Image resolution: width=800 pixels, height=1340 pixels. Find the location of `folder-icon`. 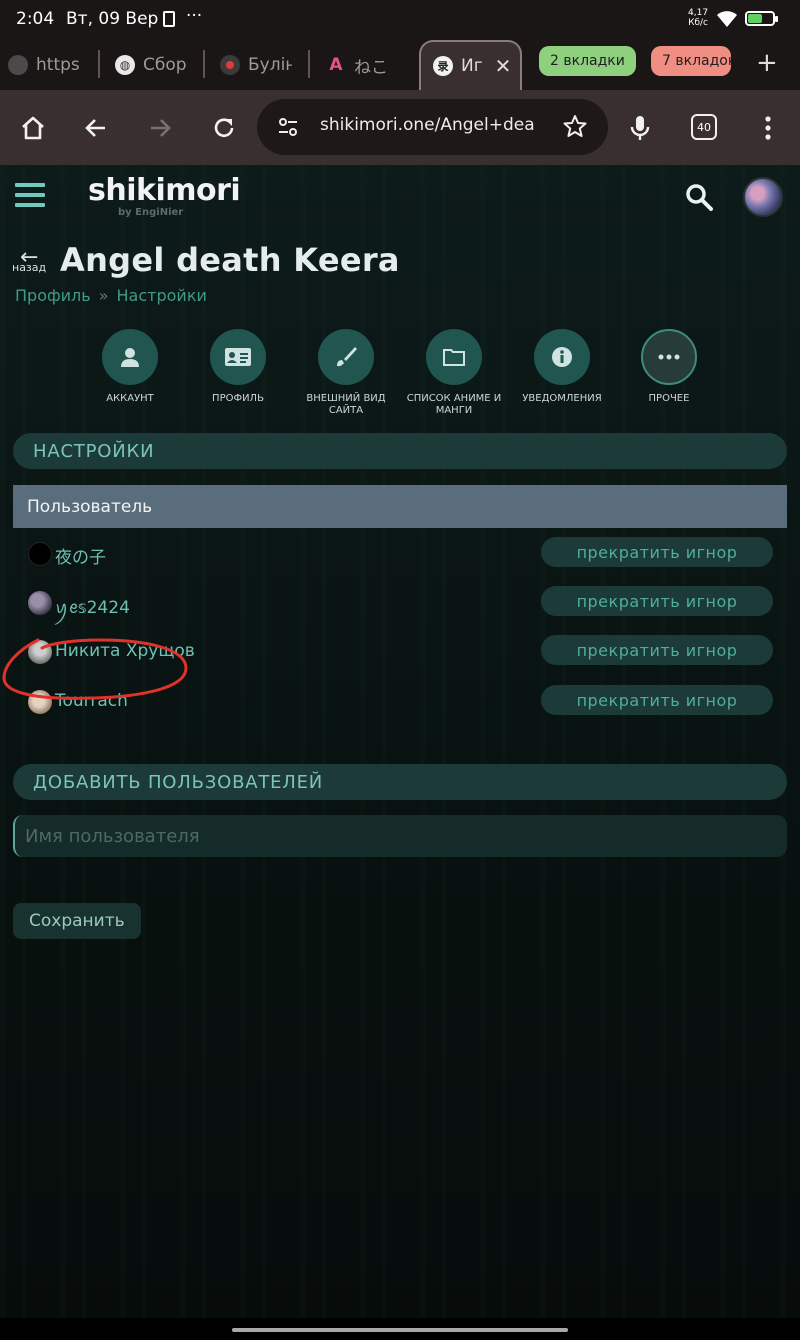

folder-icon is located at coordinates (454, 357).